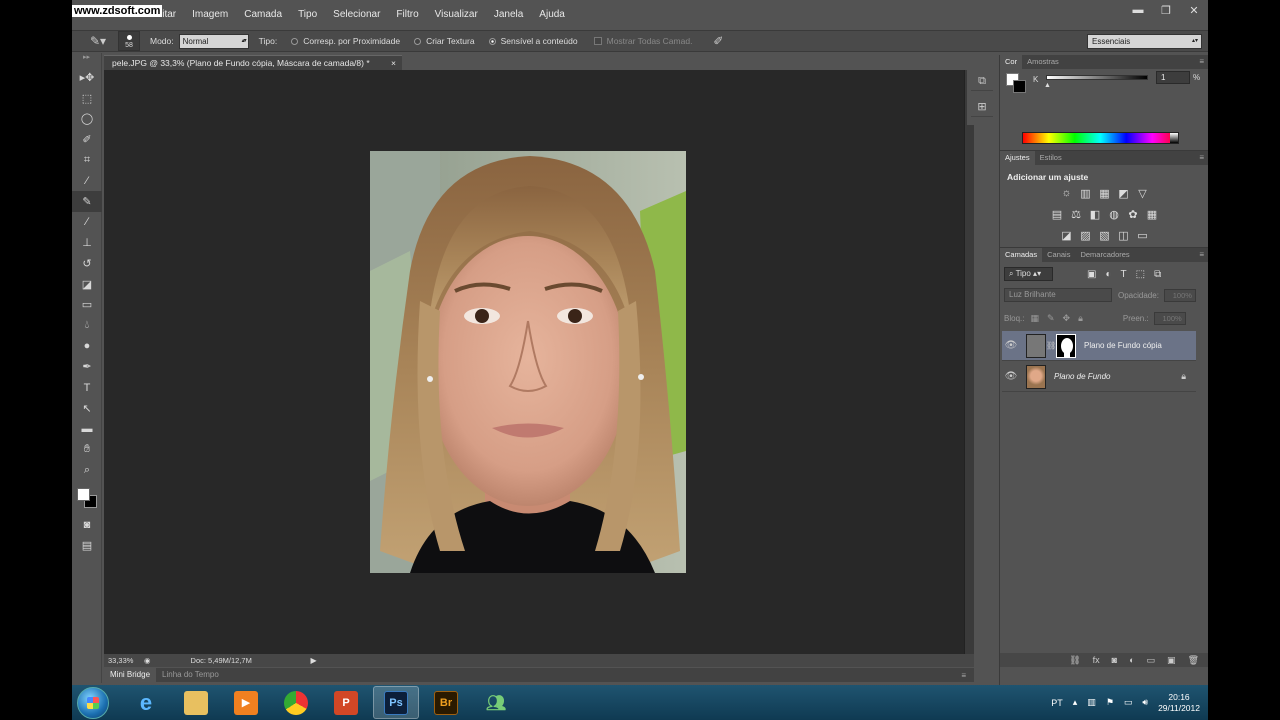 The width and height of the screenshot is (1280, 720). Describe the element at coordinates (1104, 235) in the screenshot. I see `threshold-icon: ▧` at that location.